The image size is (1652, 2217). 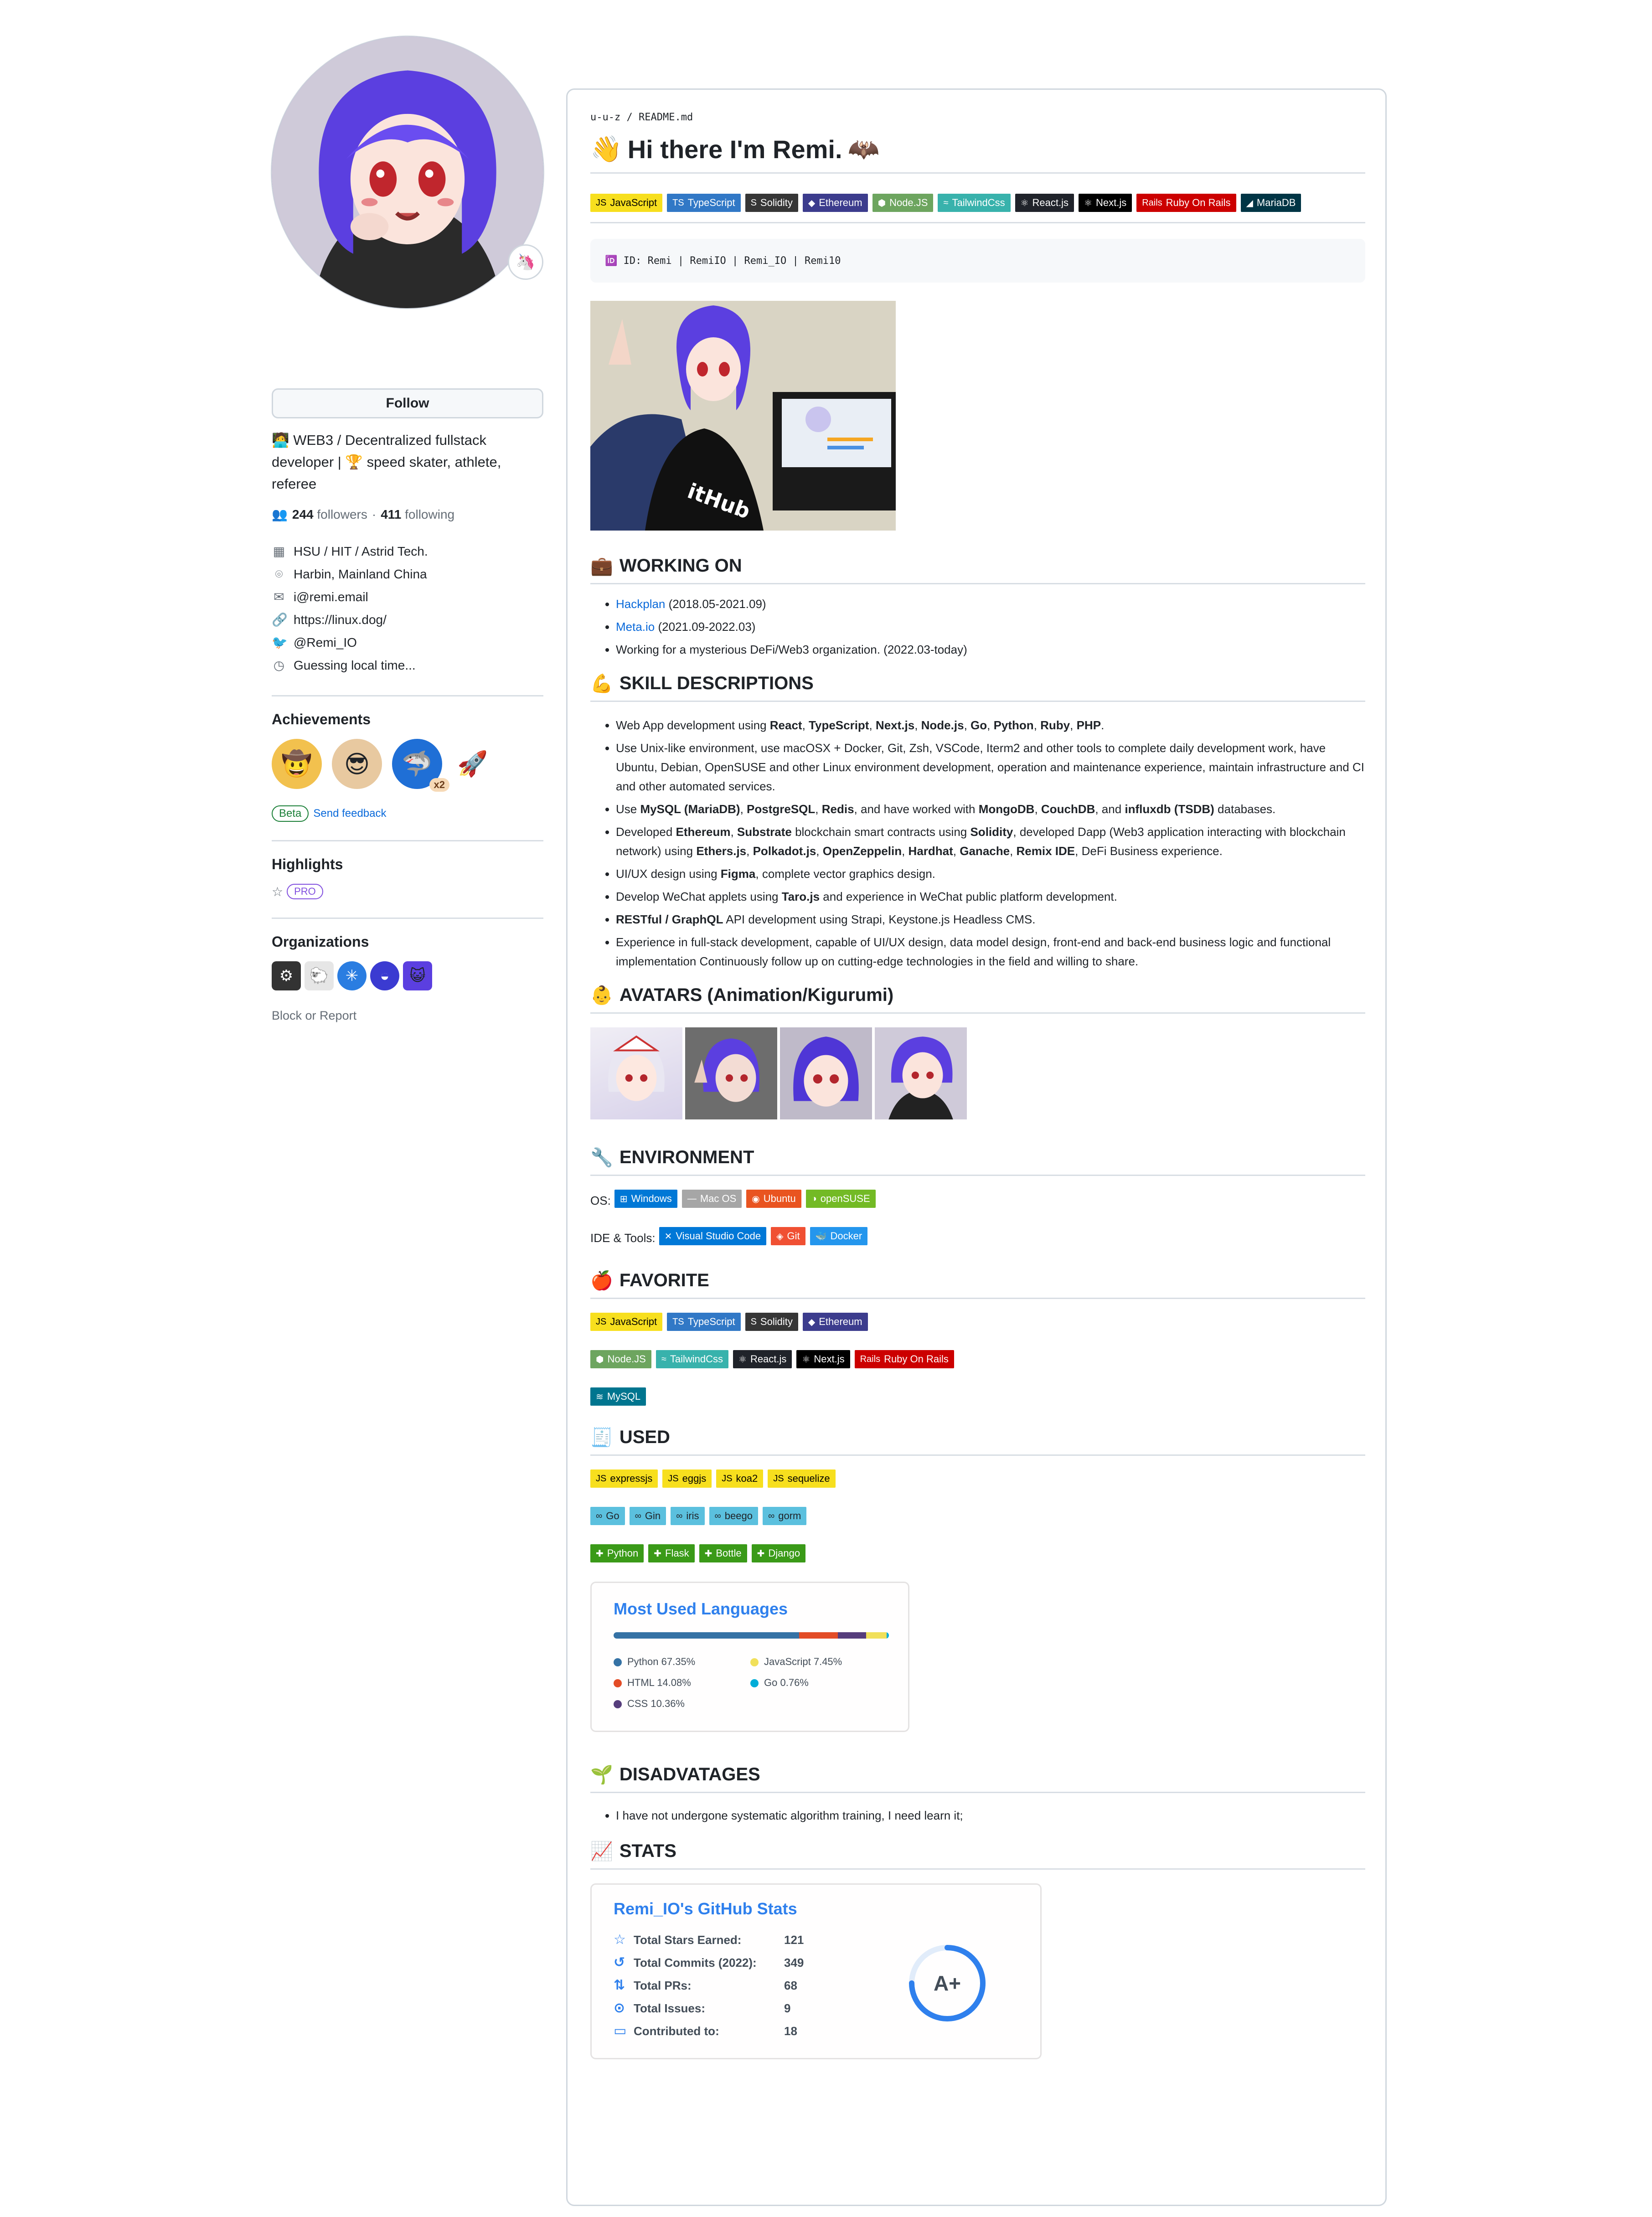 I want to click on status-emoji-icon: 🦄, so click(x=525, y=262).